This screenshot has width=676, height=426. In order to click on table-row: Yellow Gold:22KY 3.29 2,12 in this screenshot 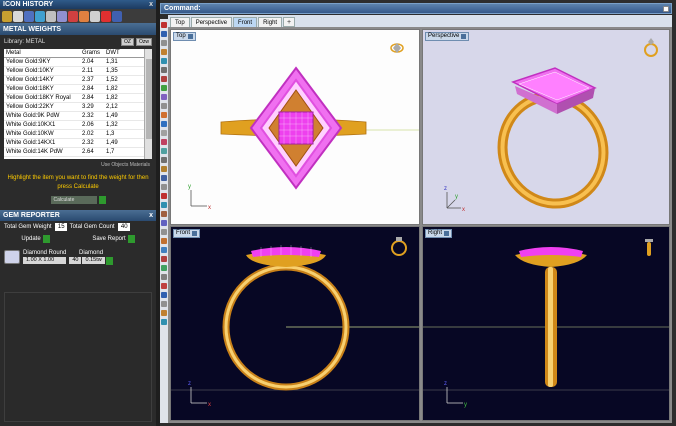, I will do `click(78, 107)`.